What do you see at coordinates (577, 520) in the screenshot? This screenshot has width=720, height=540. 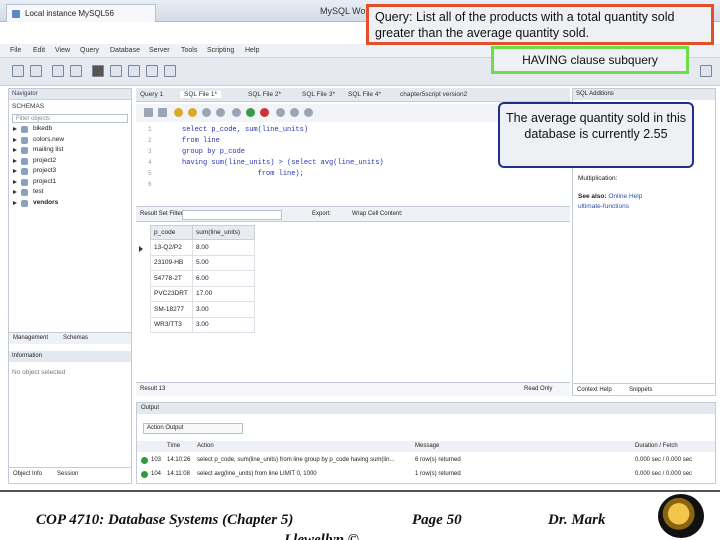 I see `author-name: Dr. Mark` at bounding box center [577, 520].